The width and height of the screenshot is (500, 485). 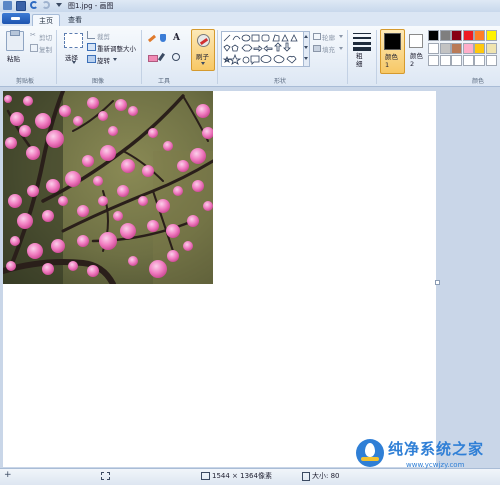 What do you see at coordinates (416, 41) in the screenshot?
I see `color2-swatch` at bounding box center [416, 41].